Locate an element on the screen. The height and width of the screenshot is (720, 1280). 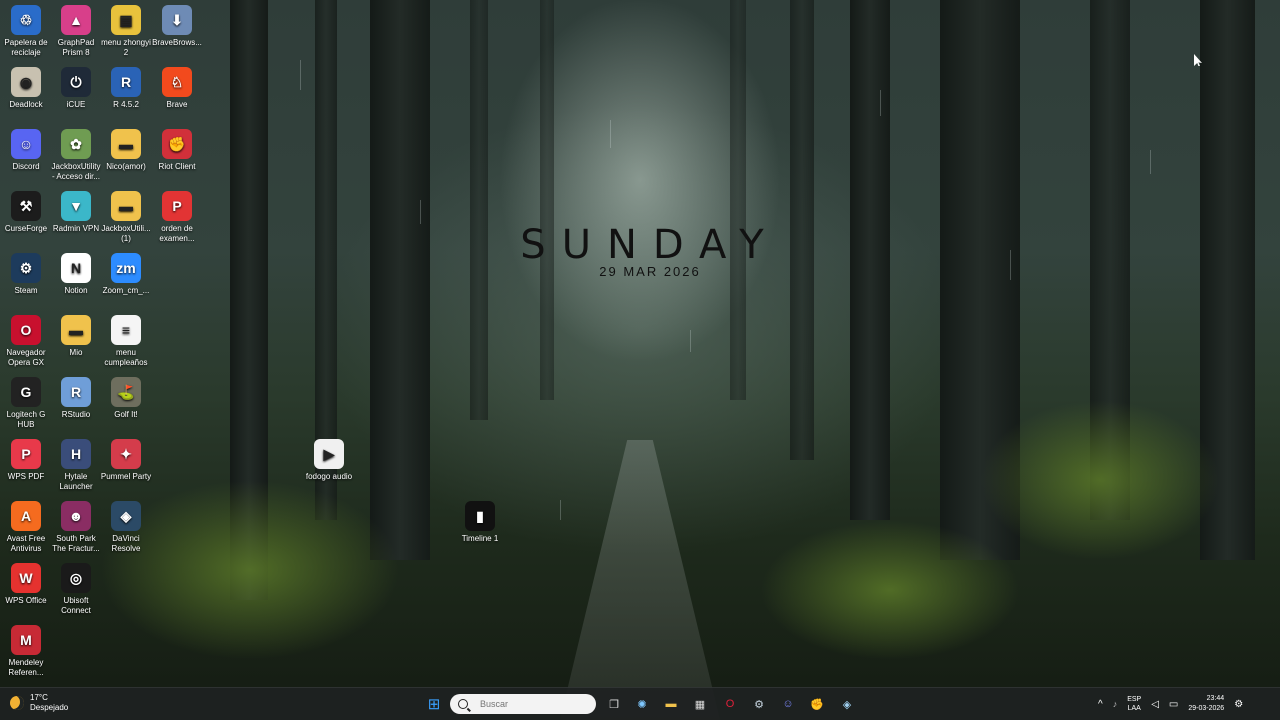
volume-icon: ◁ is located at coordinates (1155, 704).